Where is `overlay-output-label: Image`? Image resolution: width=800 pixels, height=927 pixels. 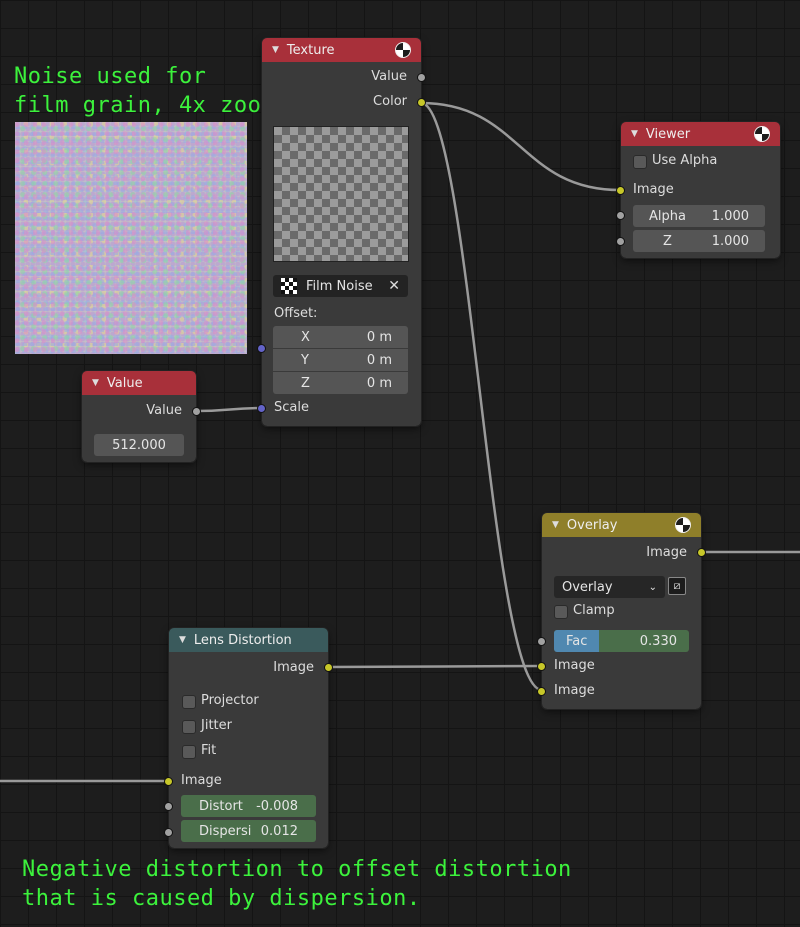 overlay-output-label: Image is located at coordinates (666, 552).